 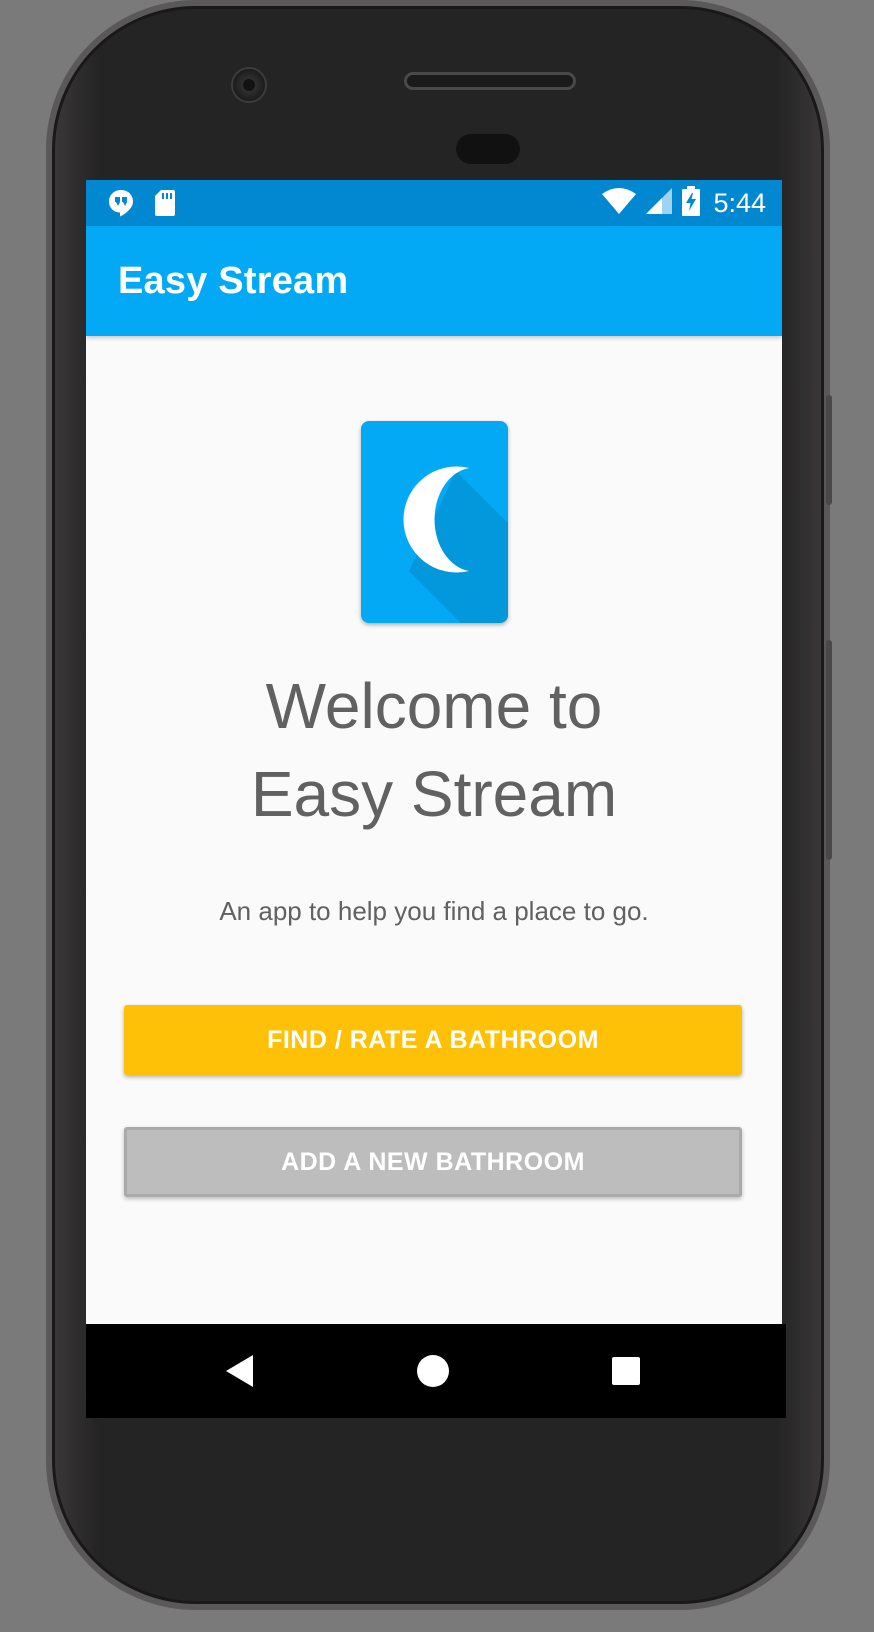 I want to click on back-icon, so click(x=240, y=1371).